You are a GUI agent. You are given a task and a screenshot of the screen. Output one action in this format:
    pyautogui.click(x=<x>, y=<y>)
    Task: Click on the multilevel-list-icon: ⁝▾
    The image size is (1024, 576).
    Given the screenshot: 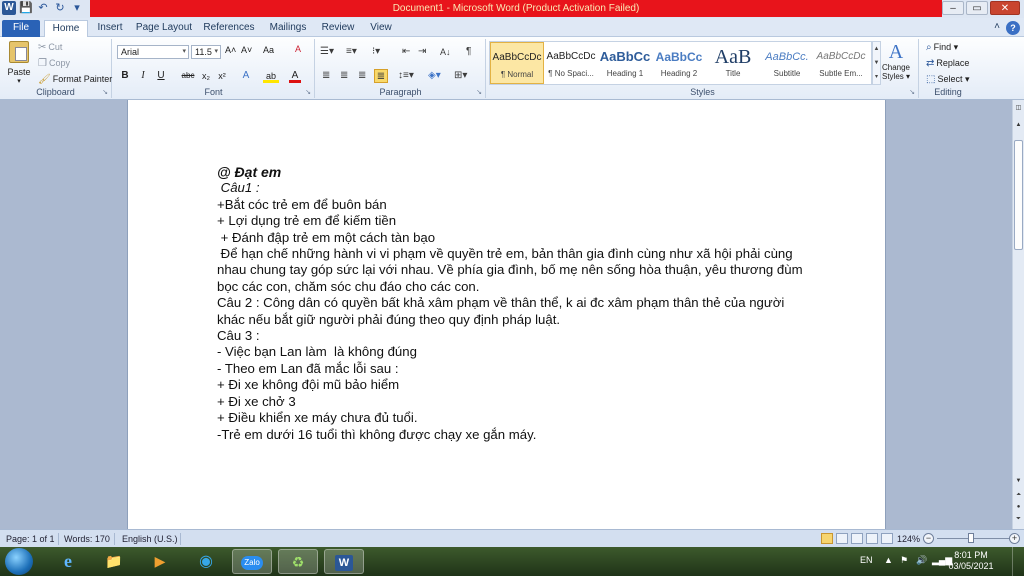 What is the action you would take?
    pyautogui.click(x=376, y=52)
    